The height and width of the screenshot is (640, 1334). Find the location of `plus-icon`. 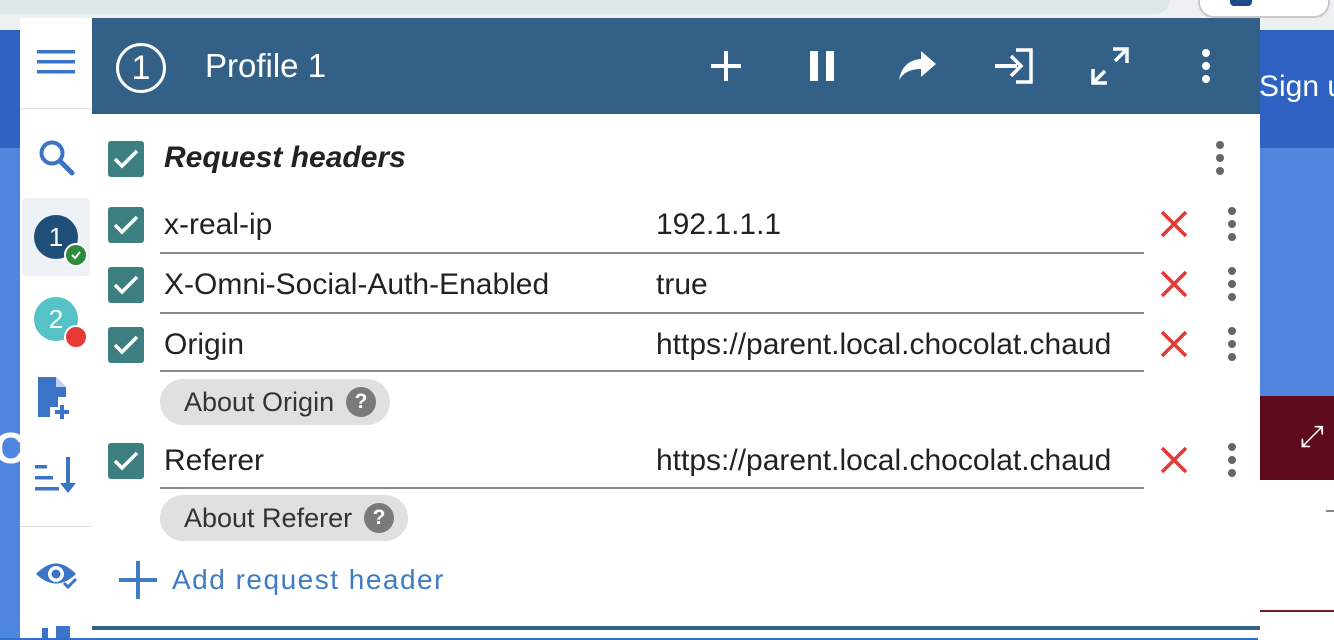

plus-icon is located at coordinates (138, 580).